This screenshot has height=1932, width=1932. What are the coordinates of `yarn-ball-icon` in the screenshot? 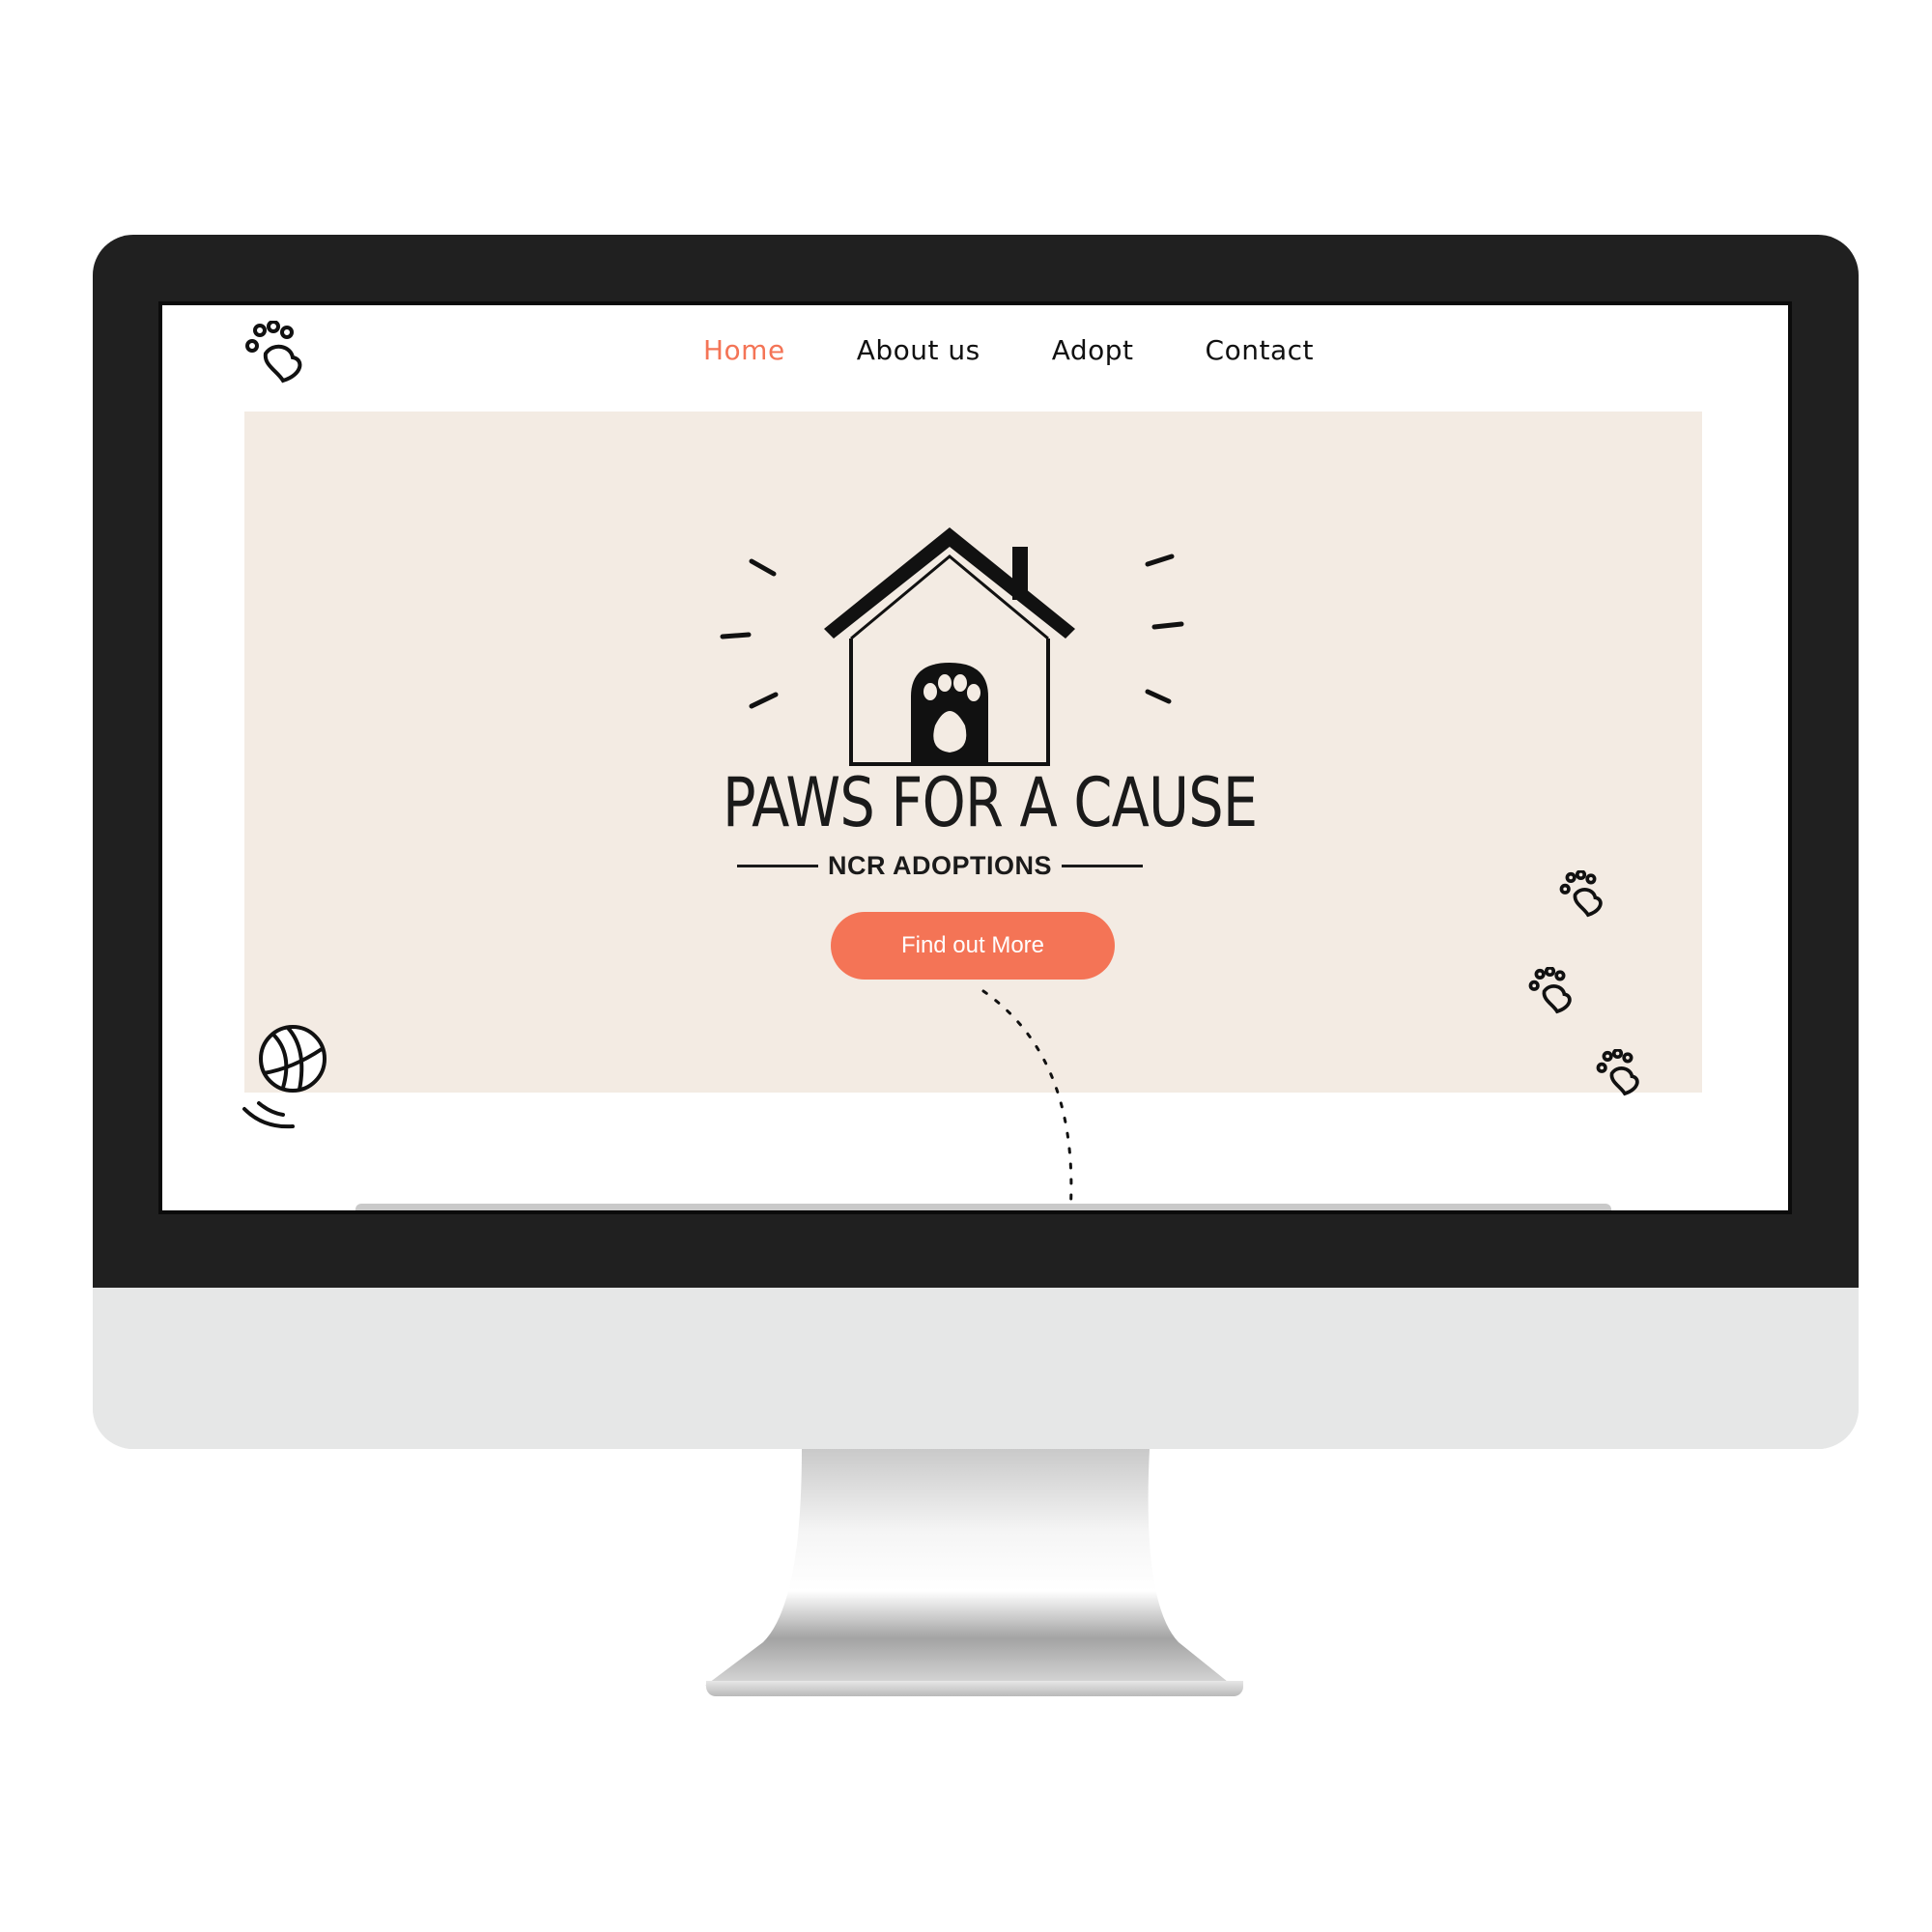 It's located at (284, 1077).